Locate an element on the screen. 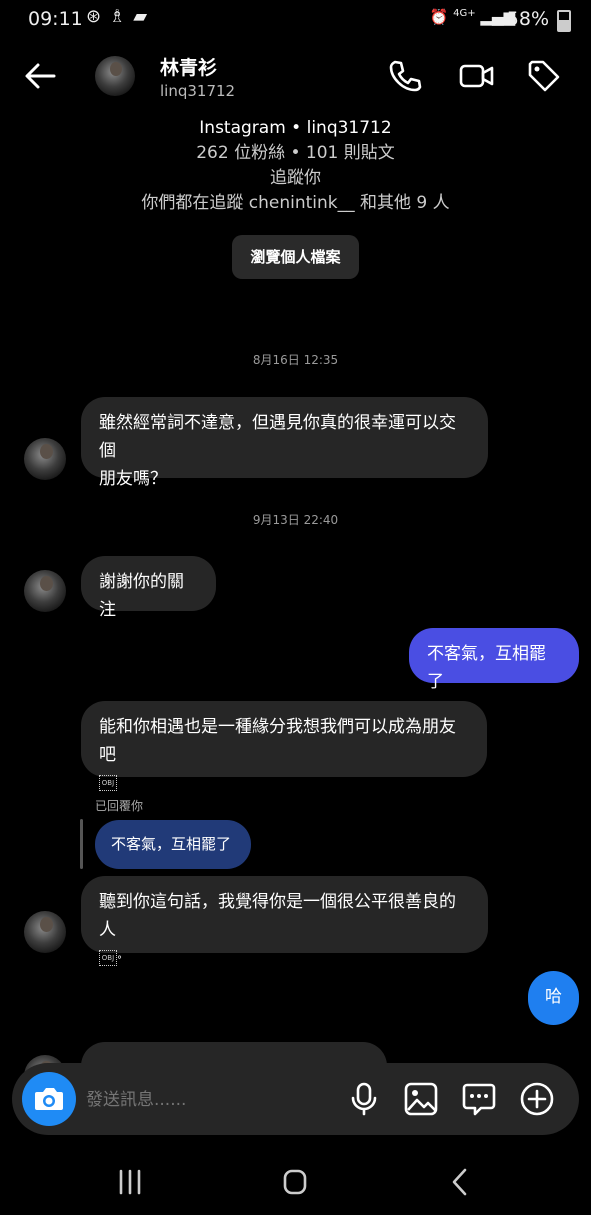  tag-icon is located at coordinates (544, 76).